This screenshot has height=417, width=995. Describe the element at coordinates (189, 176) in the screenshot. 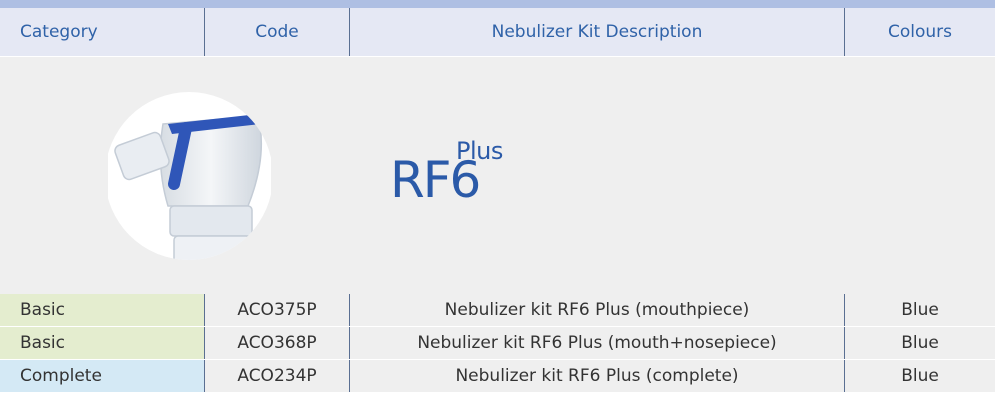

I see `nebulizer-product-image` at that location.